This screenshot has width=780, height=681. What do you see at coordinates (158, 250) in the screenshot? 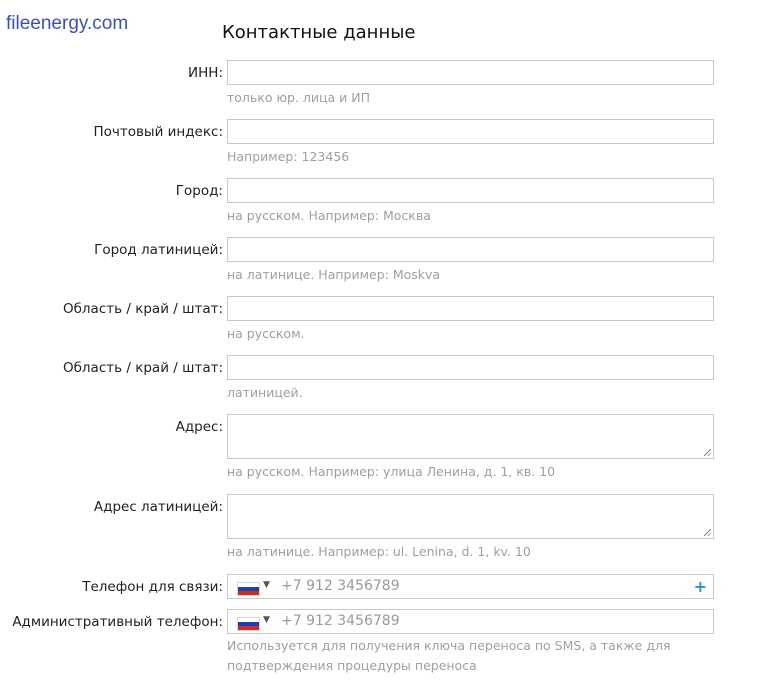
I see `city-latin-label: Город латиницей:` at bounding box center [158, 250].